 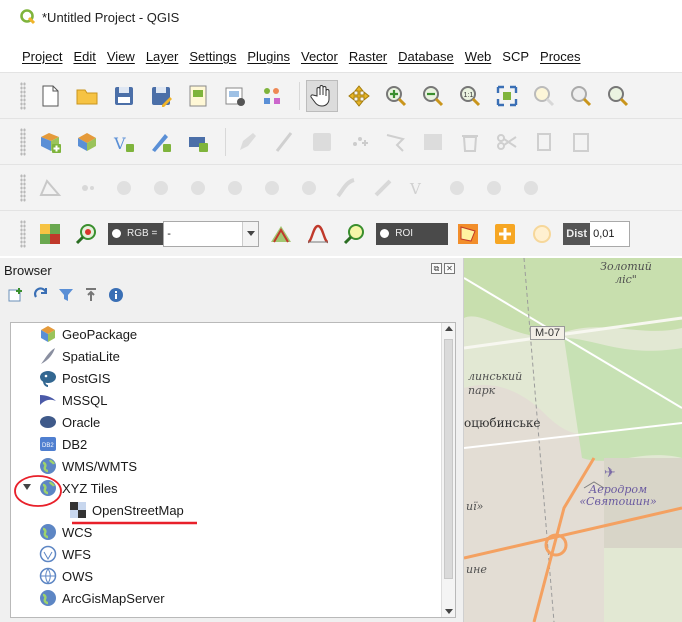 I want to click on offset-curve-button, so click(x=309, y=188).